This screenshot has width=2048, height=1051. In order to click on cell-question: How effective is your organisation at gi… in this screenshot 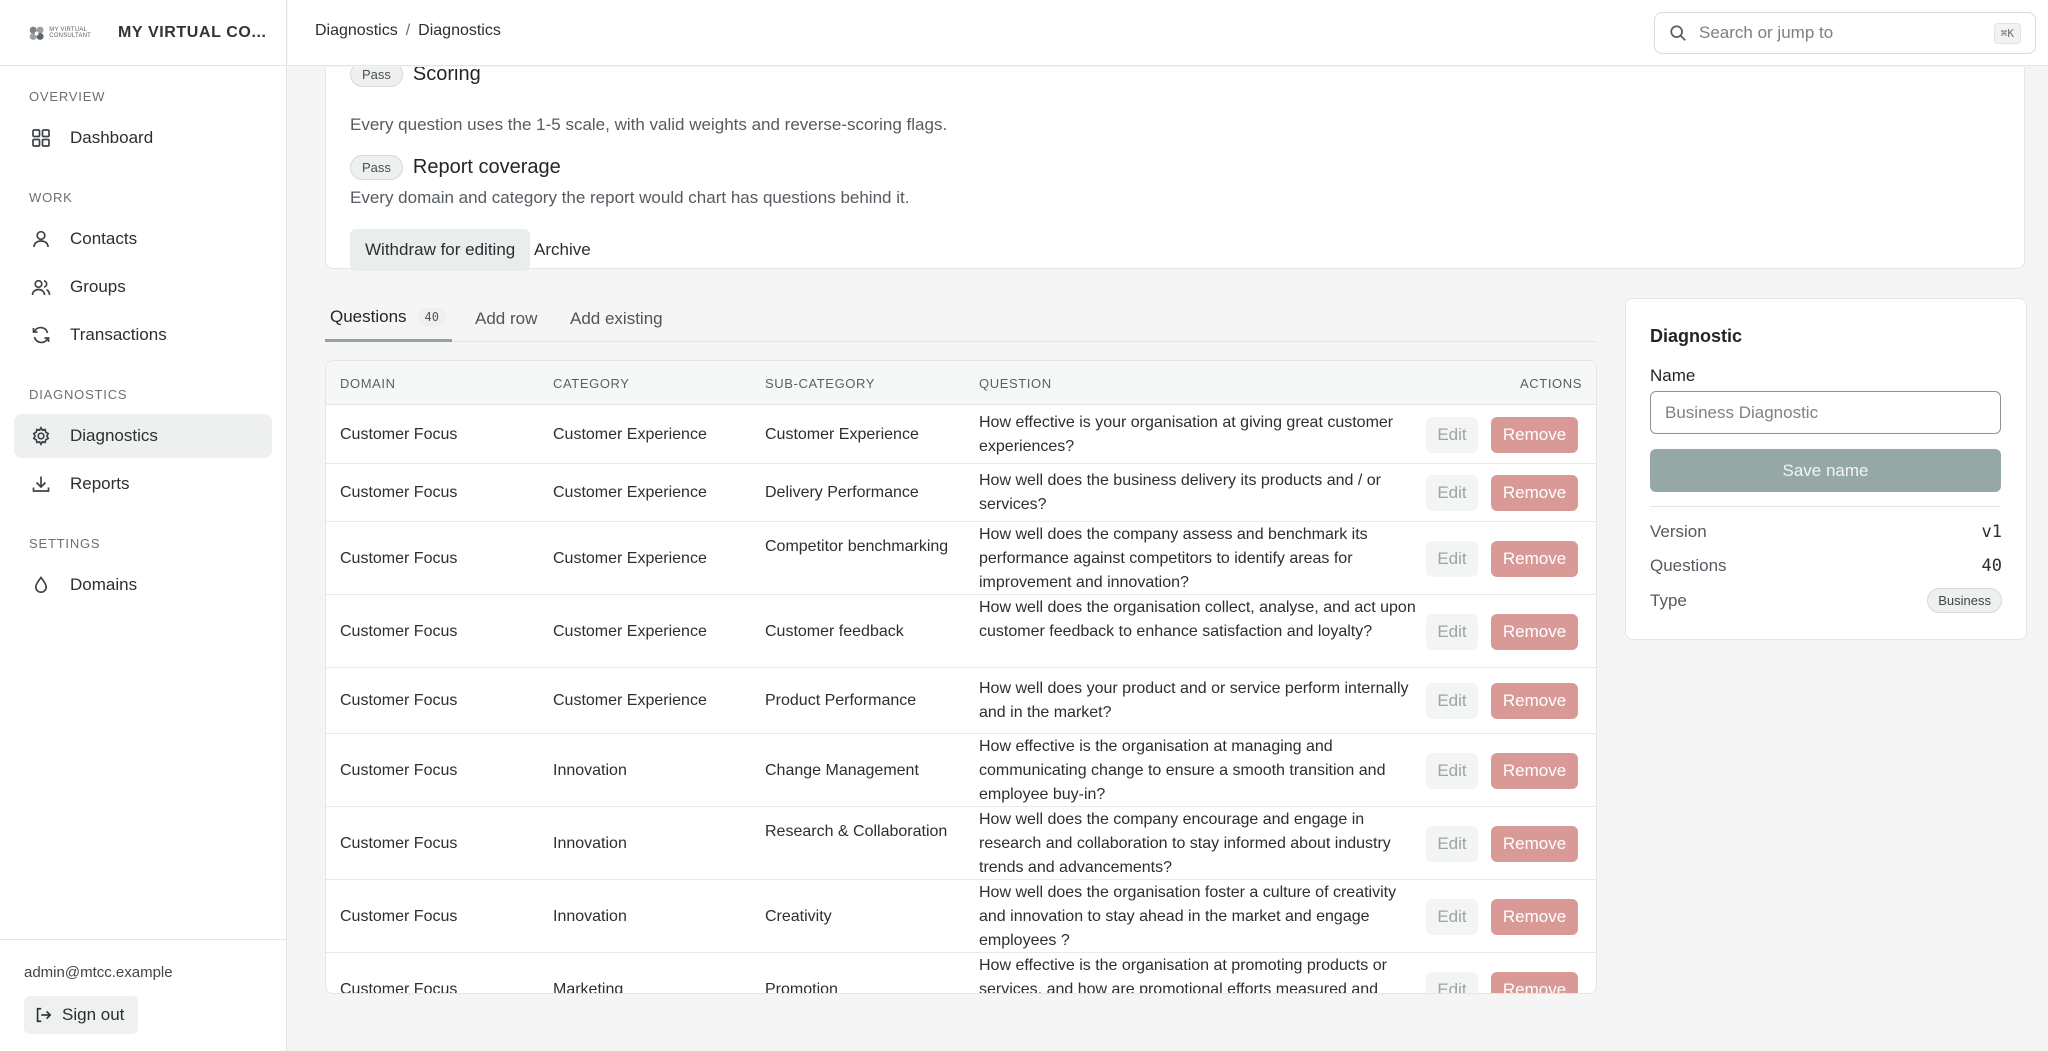, I will do `click(1186, 434)`.